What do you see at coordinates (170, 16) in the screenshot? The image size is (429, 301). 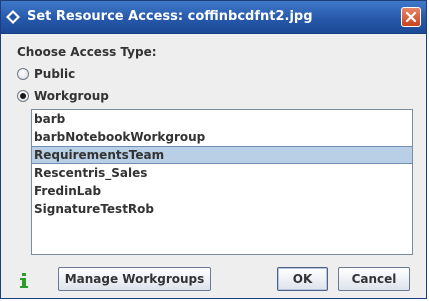 I see `dialog-title: Set Resource Access: coffinbcdfnt2.jpg` at bounding box center [170, 16].